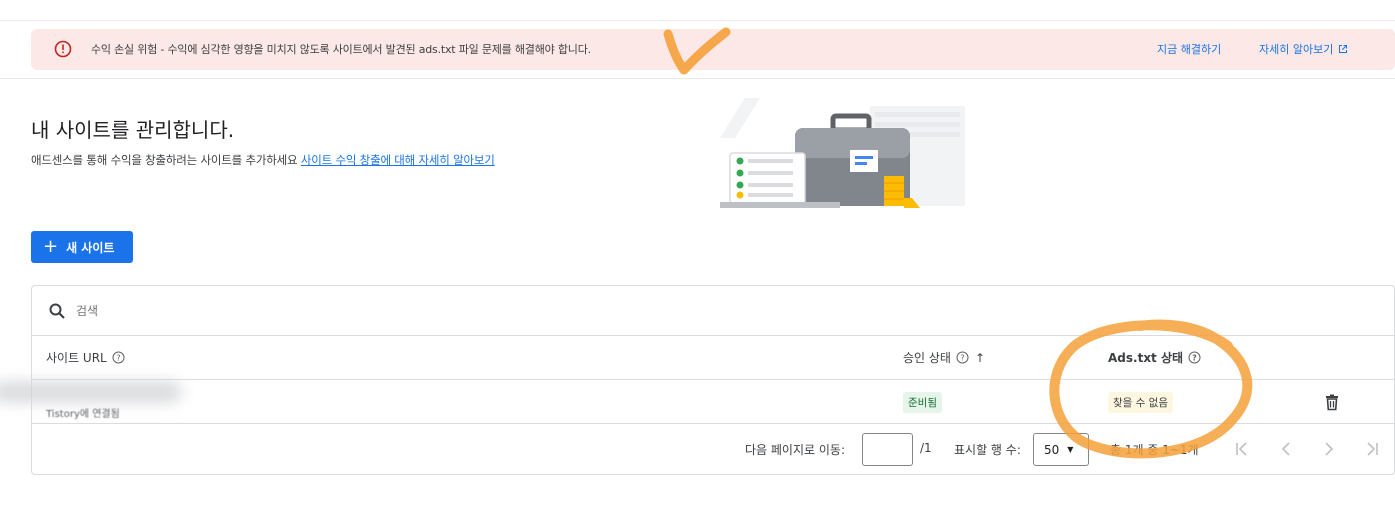 Image resolution: width=1395 pixels, height=509 pixels. I want to click on last-page-icon, so click(1372, 449).